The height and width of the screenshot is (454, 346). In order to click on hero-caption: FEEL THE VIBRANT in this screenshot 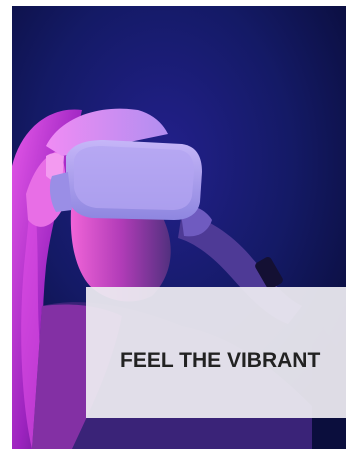, I will do `click(220, 360)`.